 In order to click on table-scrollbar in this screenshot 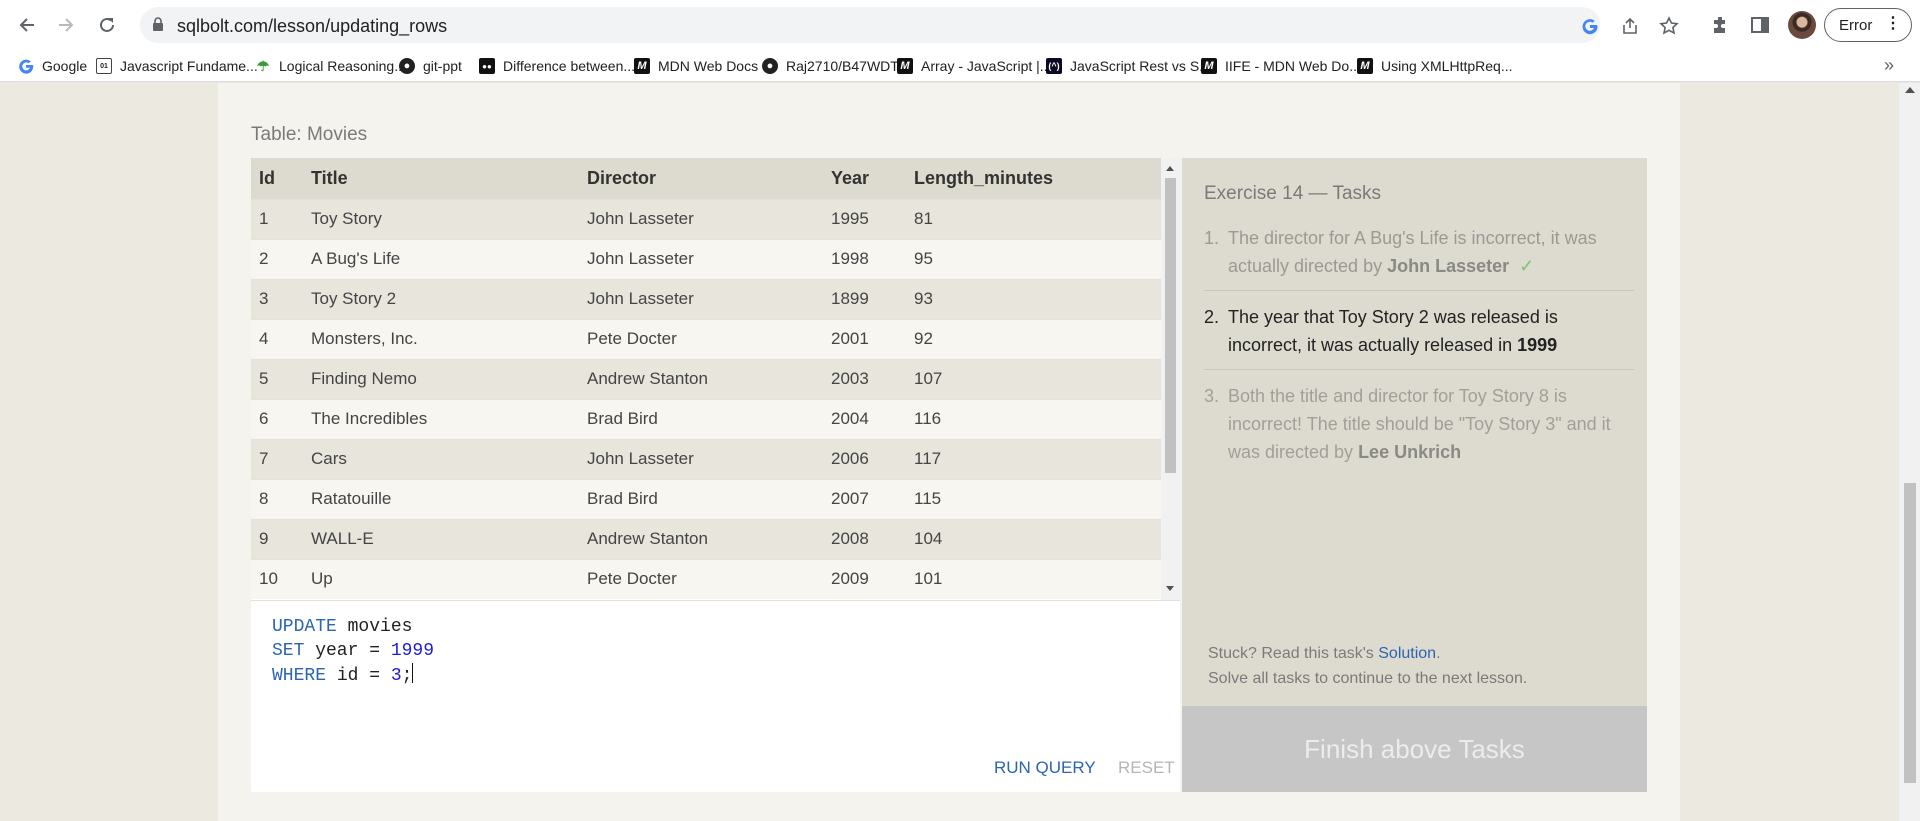, I will do `click(1170, 379)`.